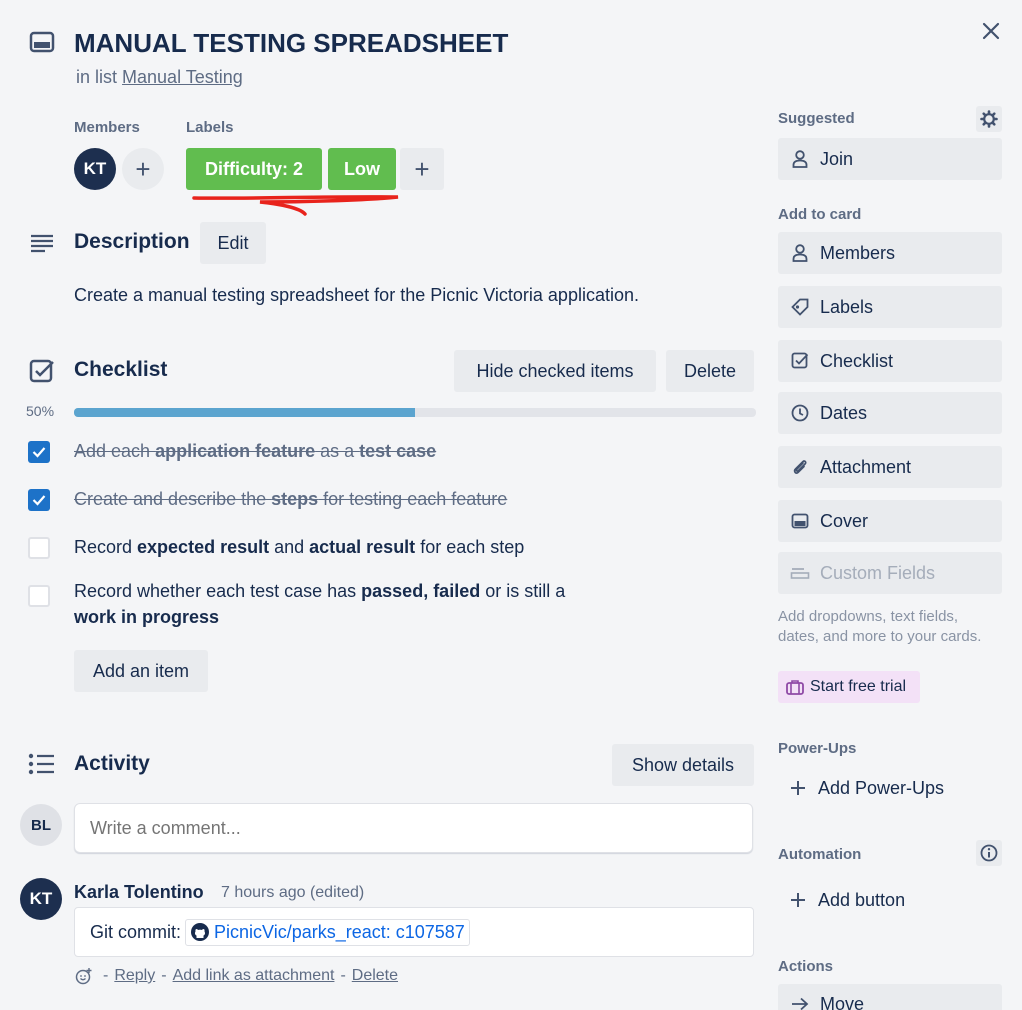 This screenshot has width=1022, height=1010. What do you see at coordinates (989, 119) in the screenshot?
I see `suggested-settings-gear-icon` at bounding box center [989, 119].